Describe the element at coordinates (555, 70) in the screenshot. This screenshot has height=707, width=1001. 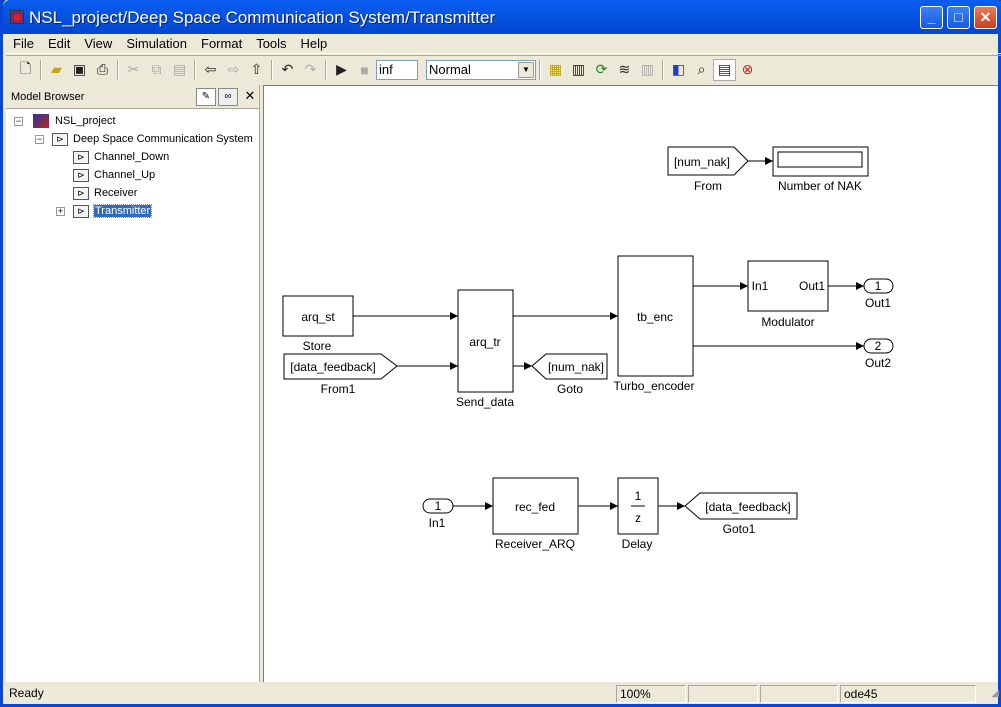
I see `update-diagram-icon: ▦` at that location.